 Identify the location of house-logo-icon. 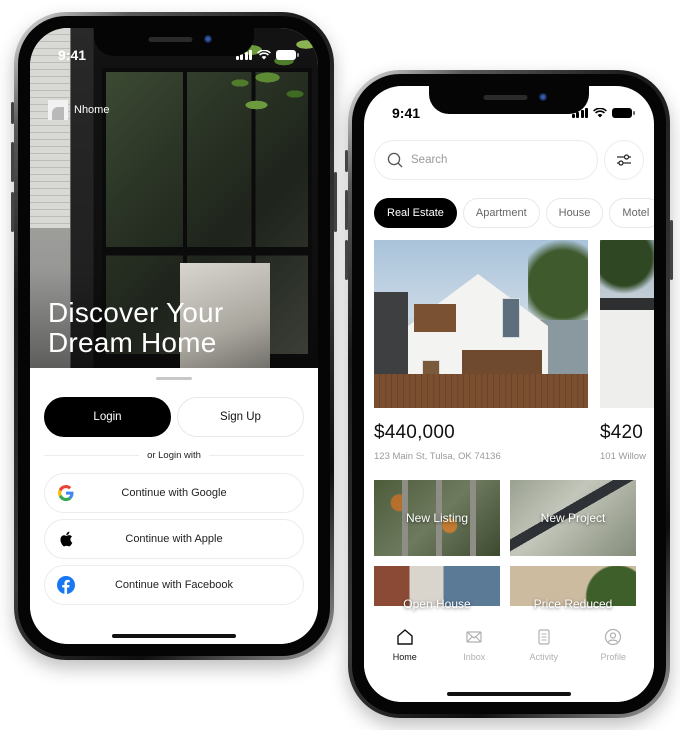
(58, 110).